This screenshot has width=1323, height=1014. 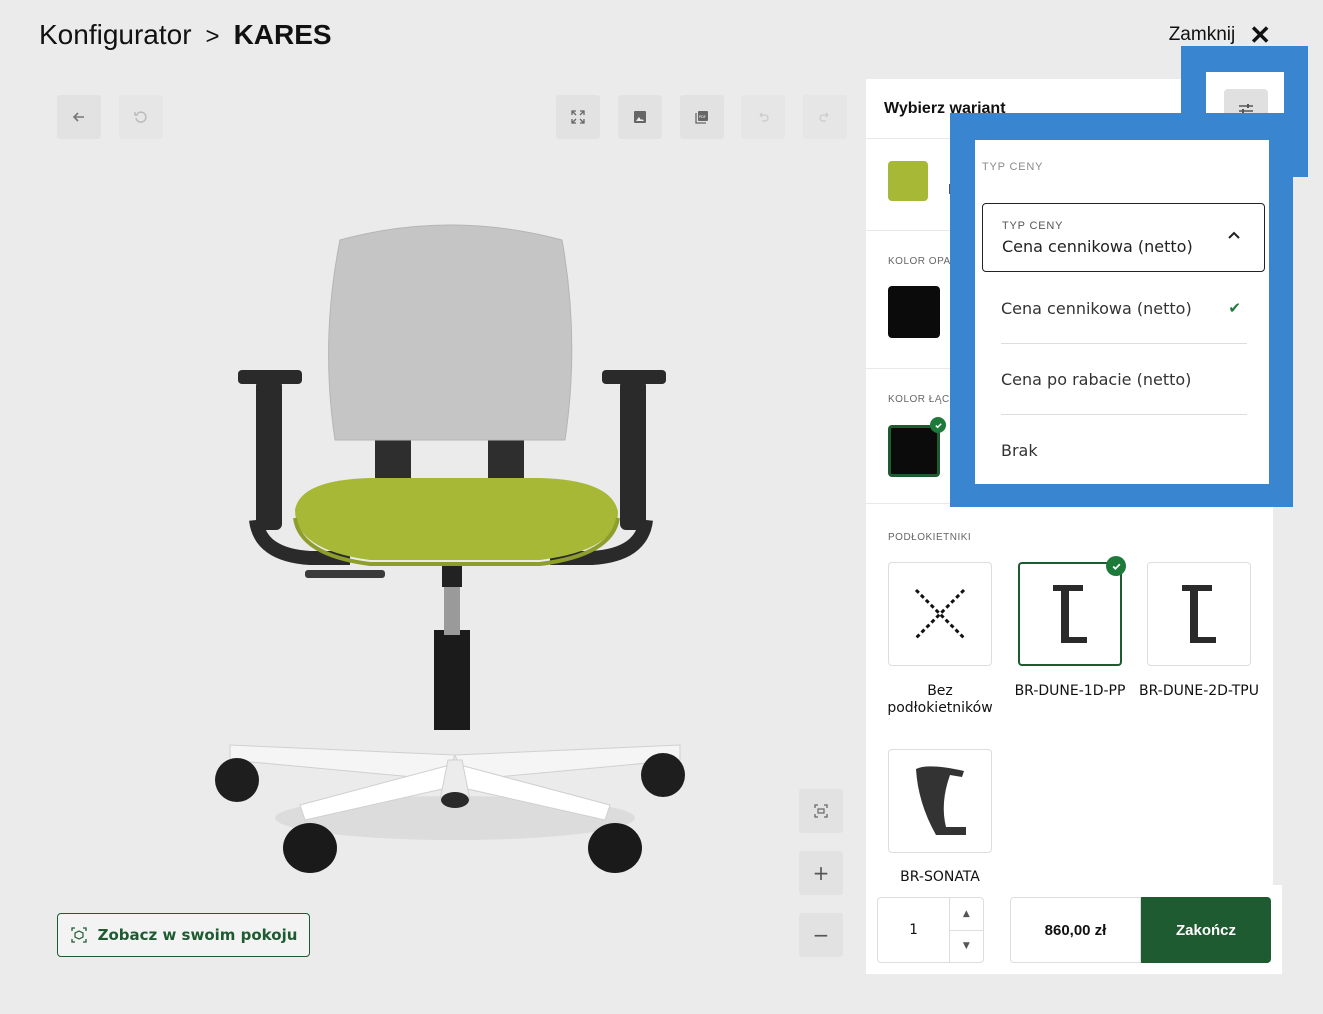 I want to click on fit-view-icon, so click(x=821, y=811).